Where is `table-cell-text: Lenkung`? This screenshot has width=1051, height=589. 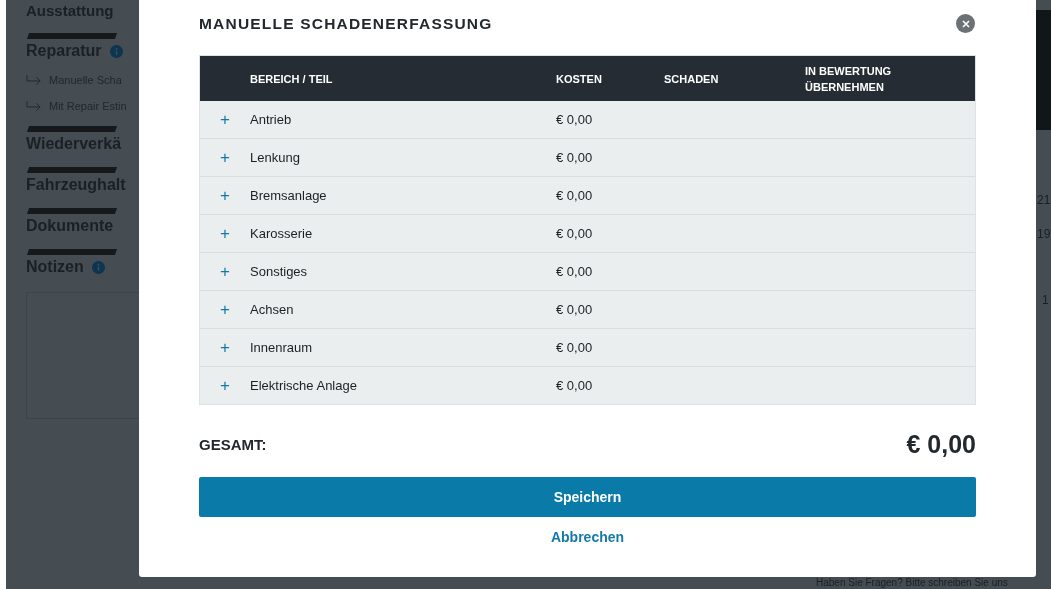 table-cell-text: Lenkung is located at coordinates (275, 157).